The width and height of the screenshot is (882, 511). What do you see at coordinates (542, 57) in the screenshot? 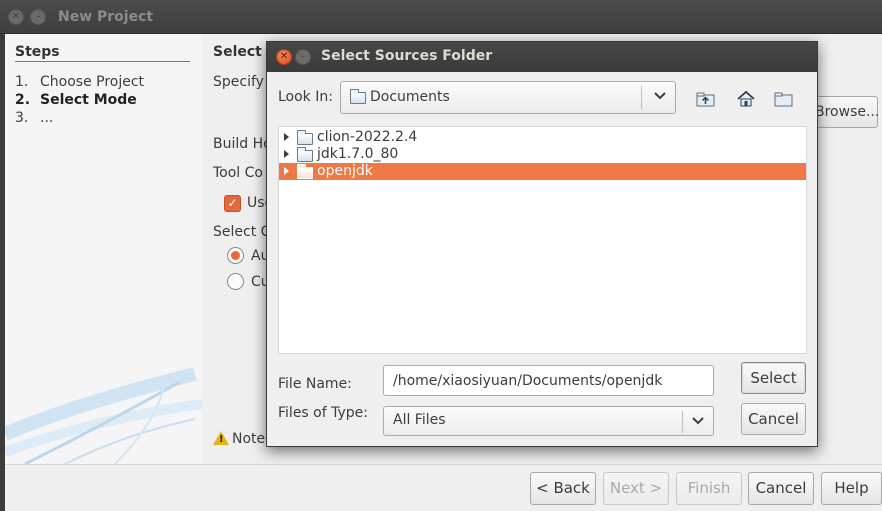
I see `dialog-titlebar: ✕ – Select Sources Folder` at bounding box center [542, 57].